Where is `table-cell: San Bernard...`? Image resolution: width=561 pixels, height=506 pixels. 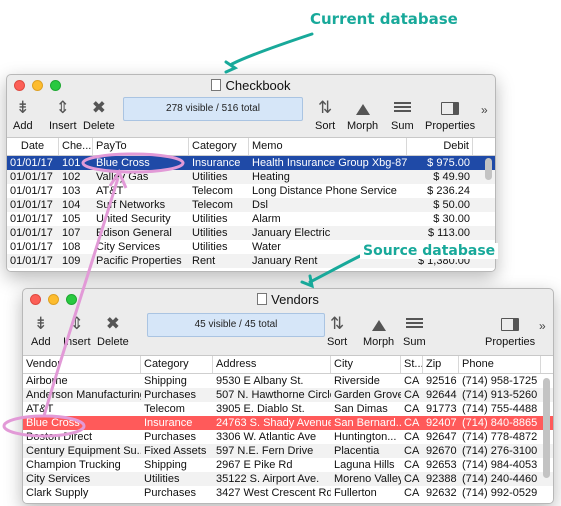 table-cell: San Bernard... is located at coordinates (367, 423).